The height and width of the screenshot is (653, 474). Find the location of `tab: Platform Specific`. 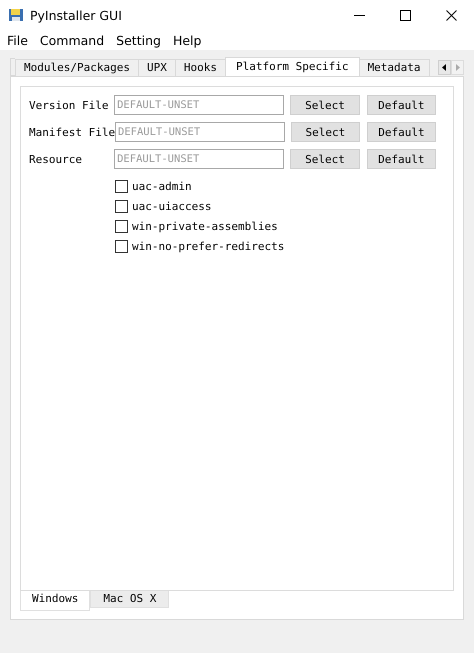

tab: Platform Specific is located at coordinates (292, 66).